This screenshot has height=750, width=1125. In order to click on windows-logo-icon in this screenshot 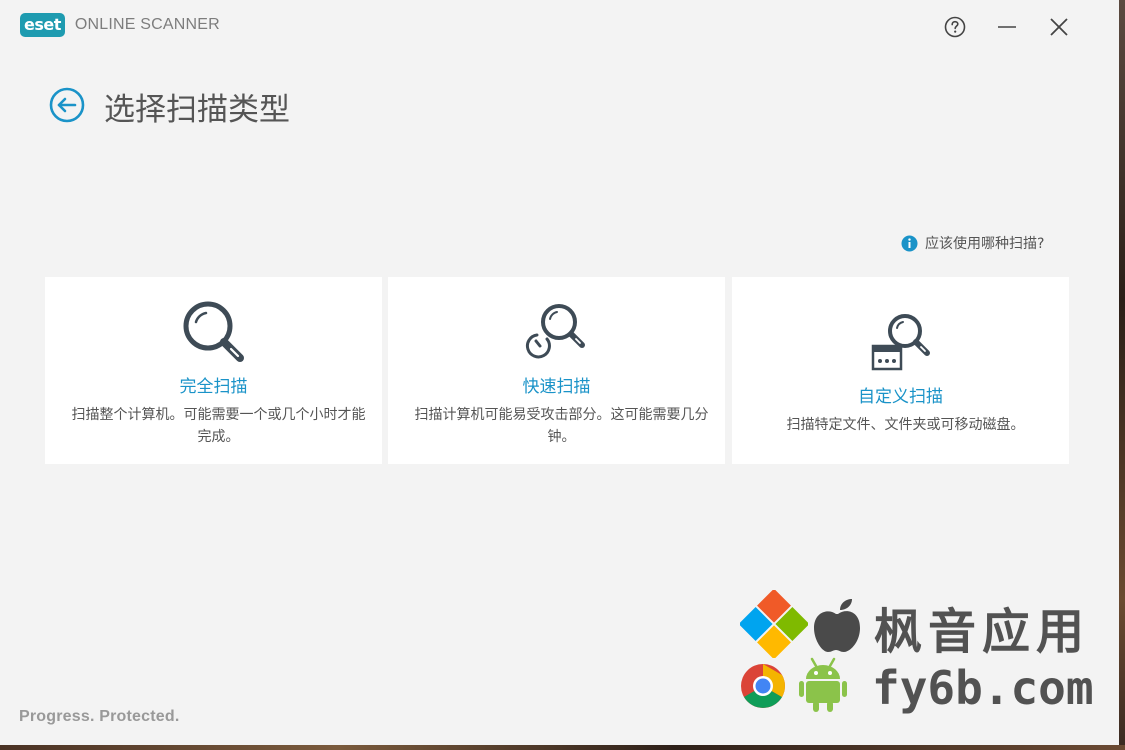, I will do `click(774, 624)`.